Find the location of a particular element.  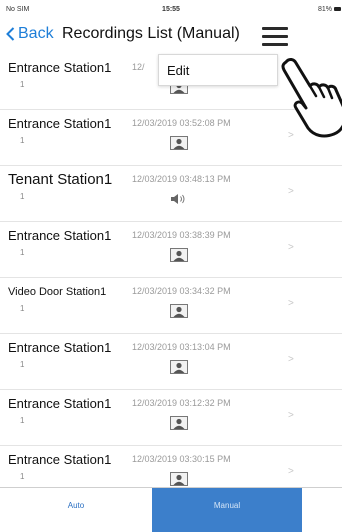

edit-label: Edit is located at coordinates (178, 70).